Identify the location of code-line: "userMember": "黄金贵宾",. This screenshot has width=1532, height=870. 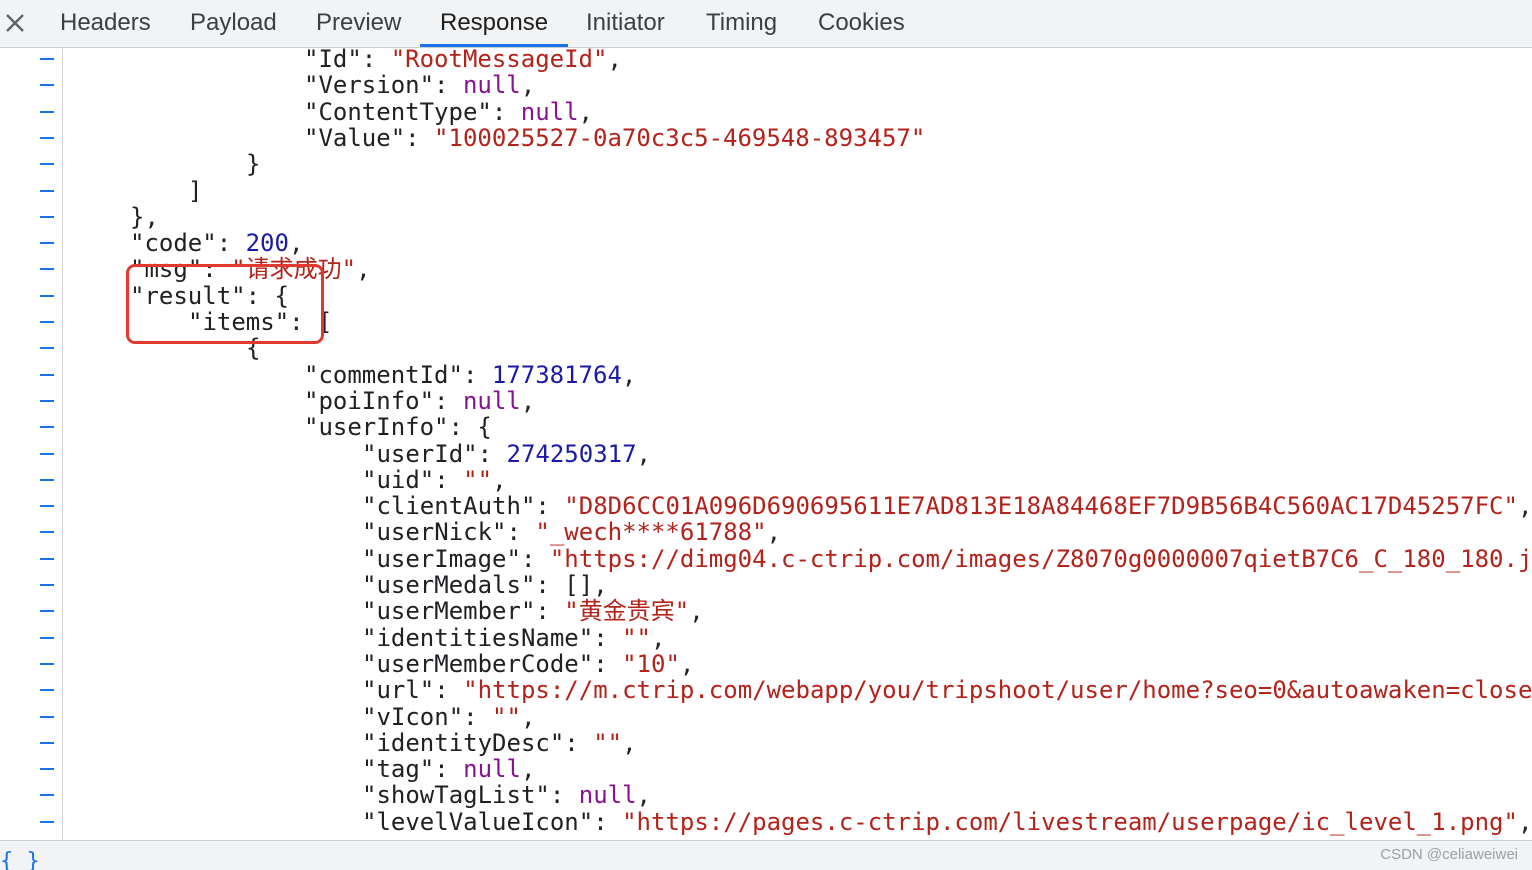
(533, 611).